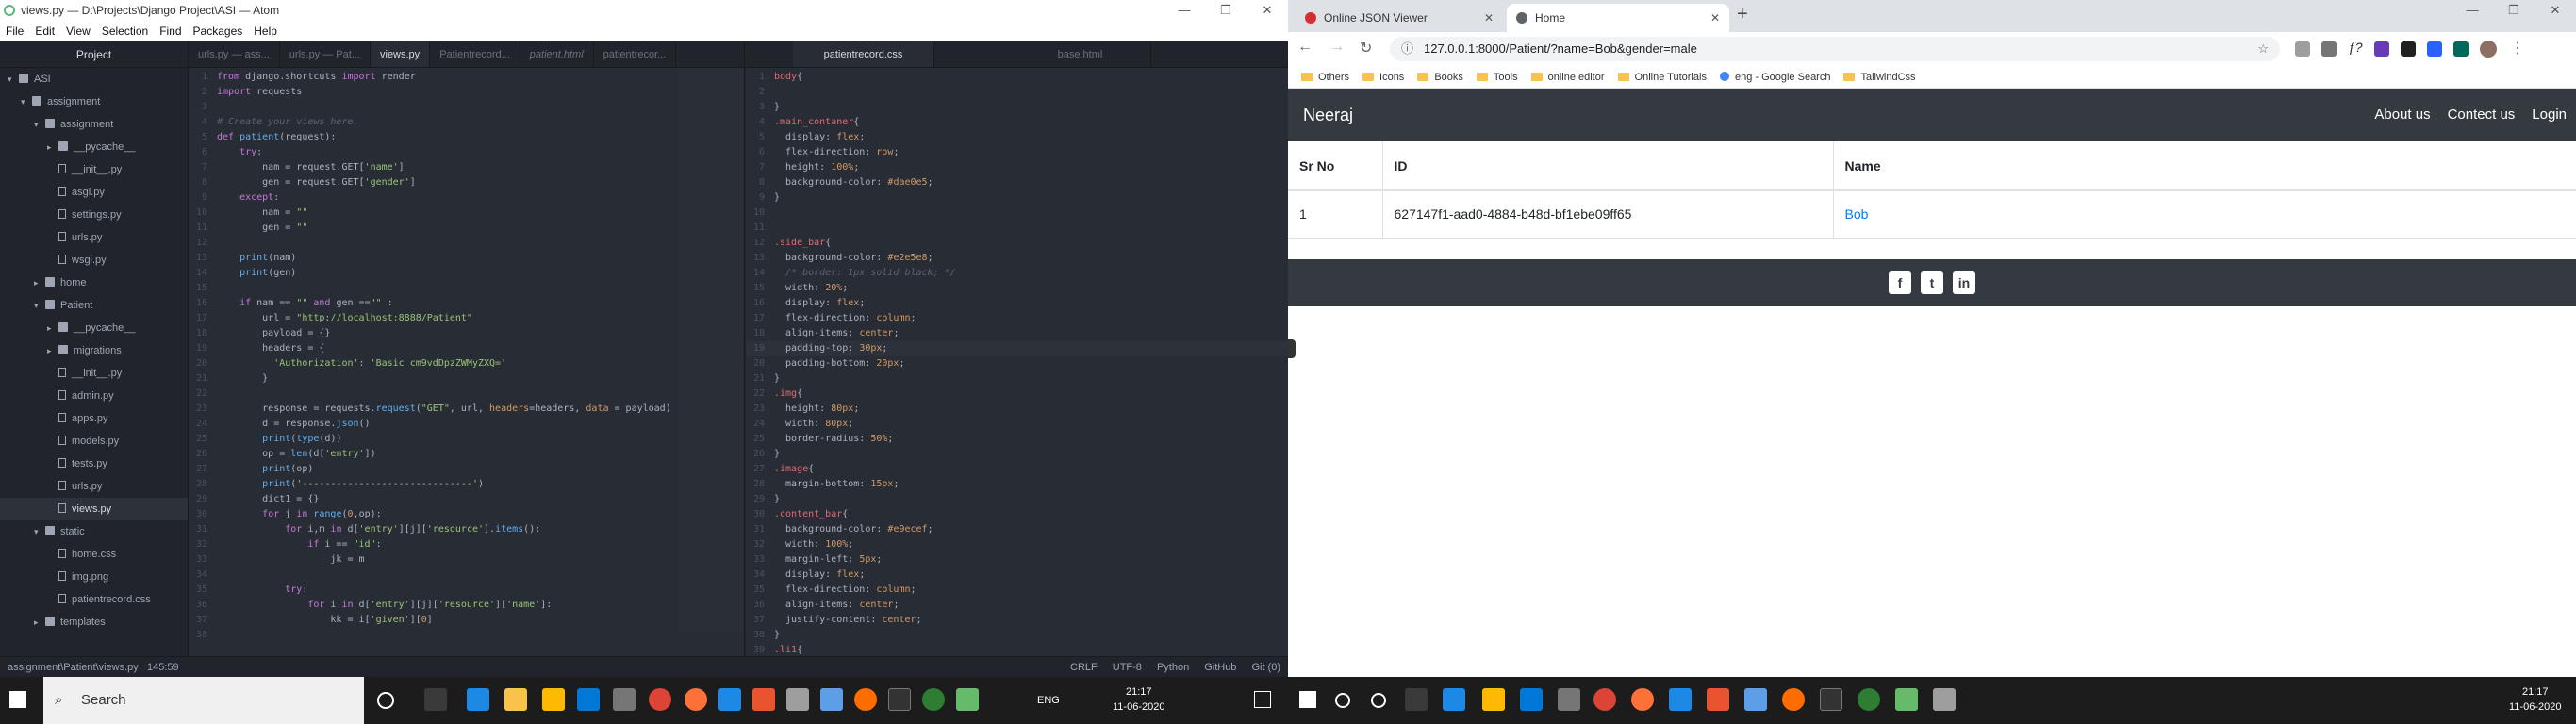  Describe the element at coordinates (967, 699) in the screenshot. I see `atom-taskbar-icon` at that location.